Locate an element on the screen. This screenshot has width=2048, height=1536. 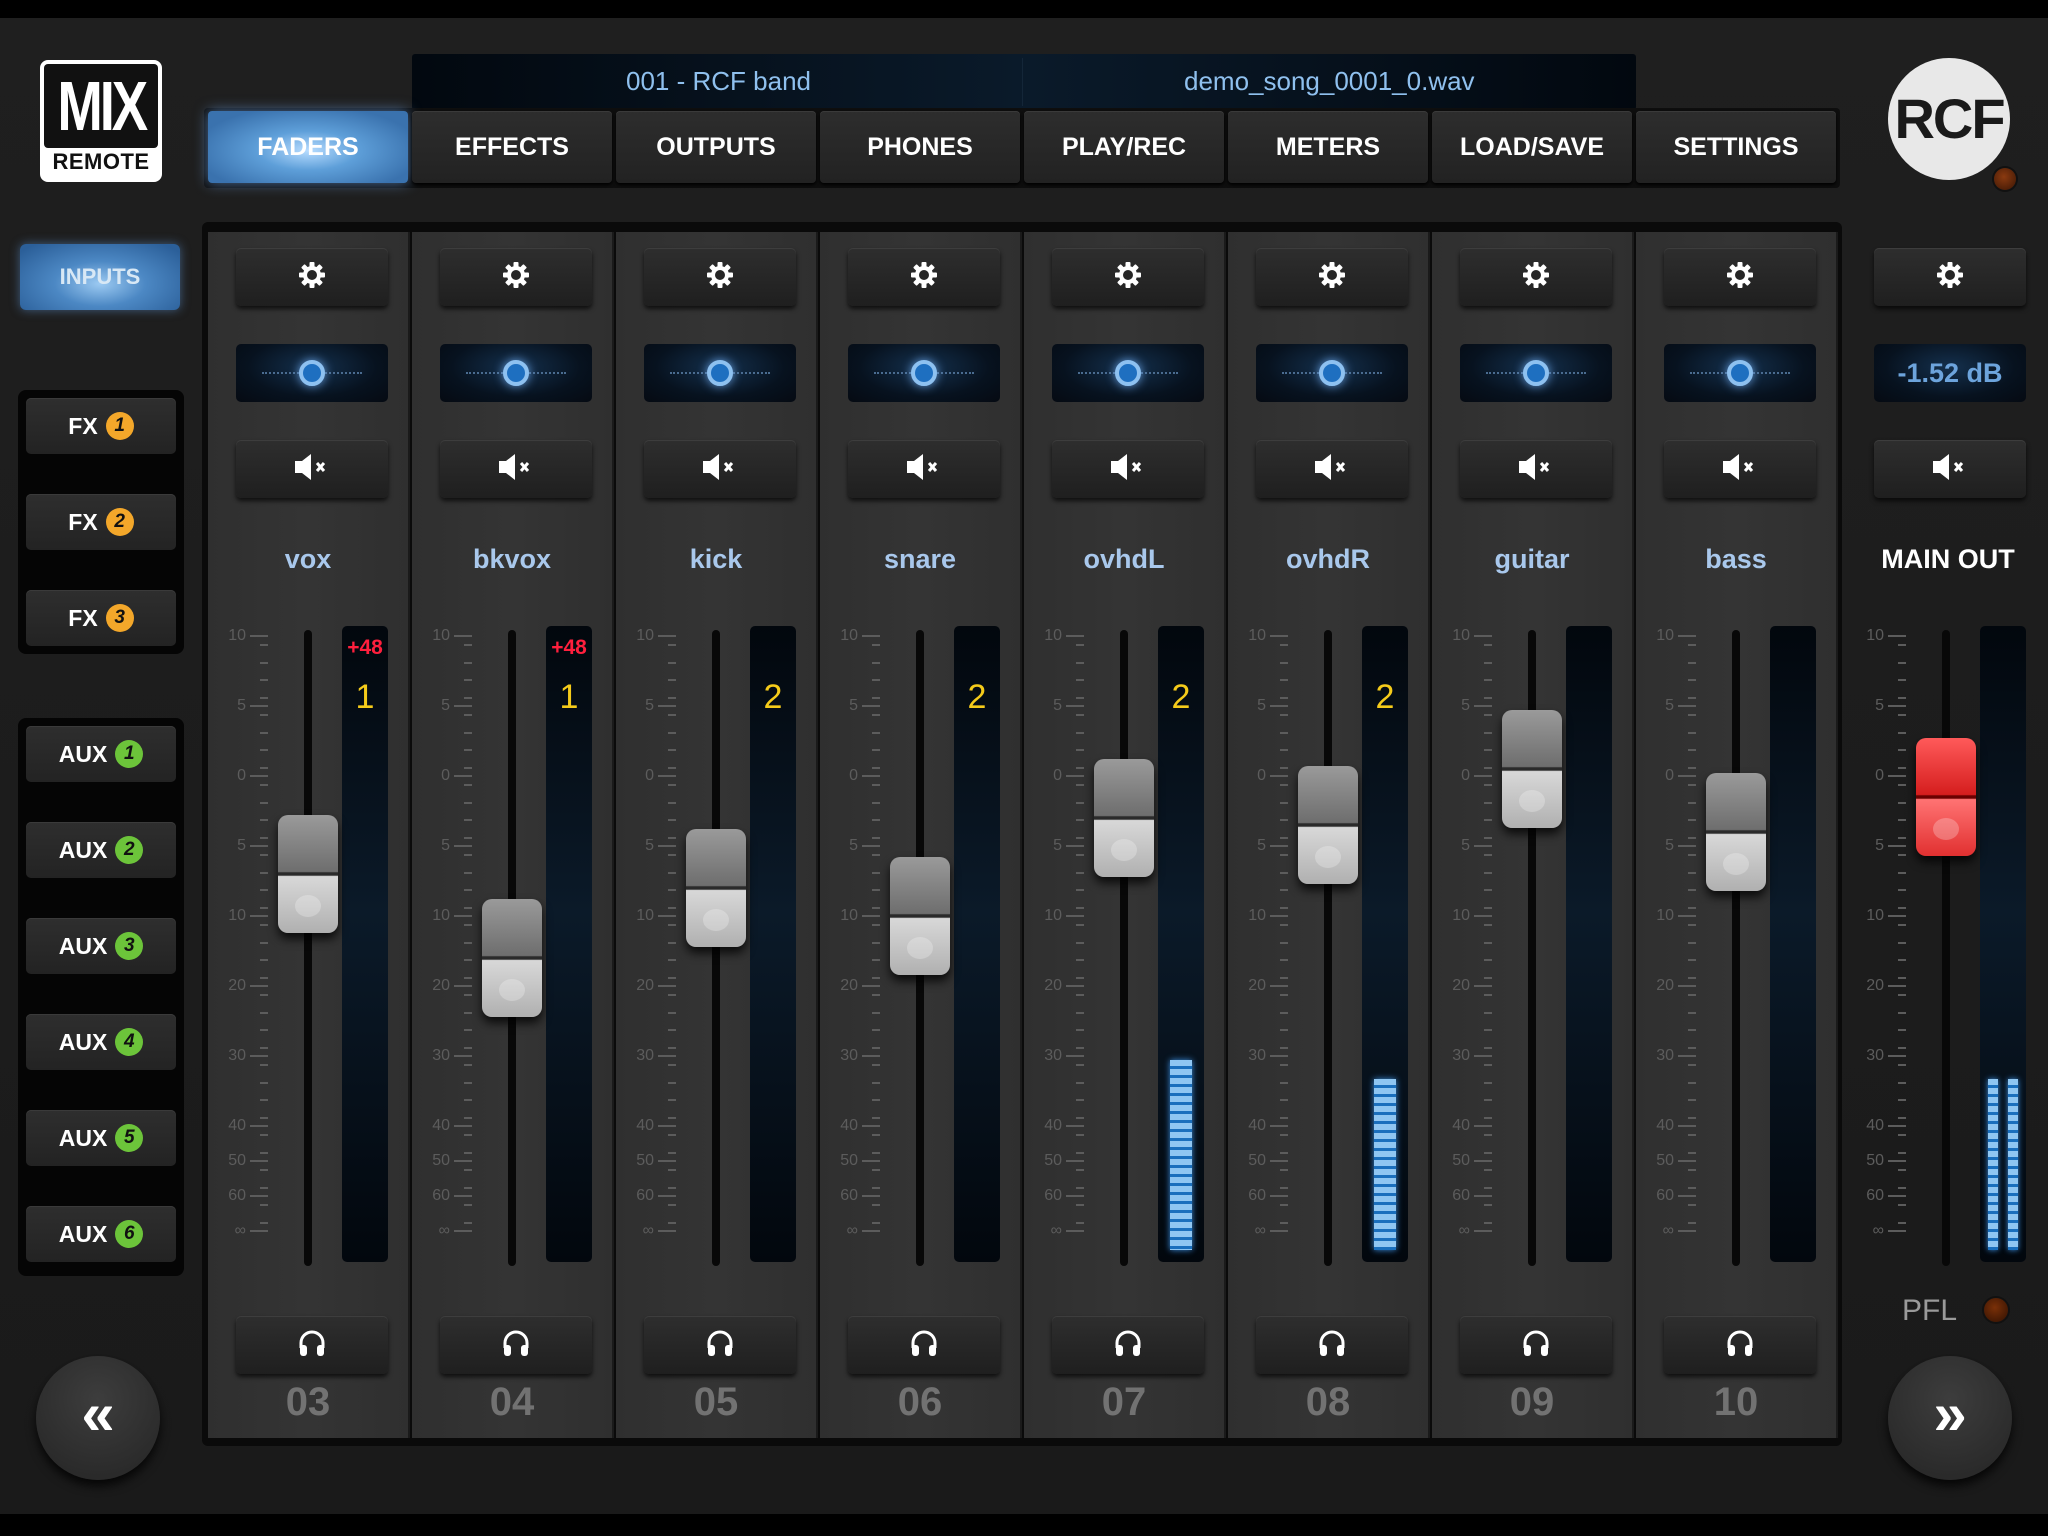
tab-outputs: OUTPUTS is located at coordinates (716, 147).